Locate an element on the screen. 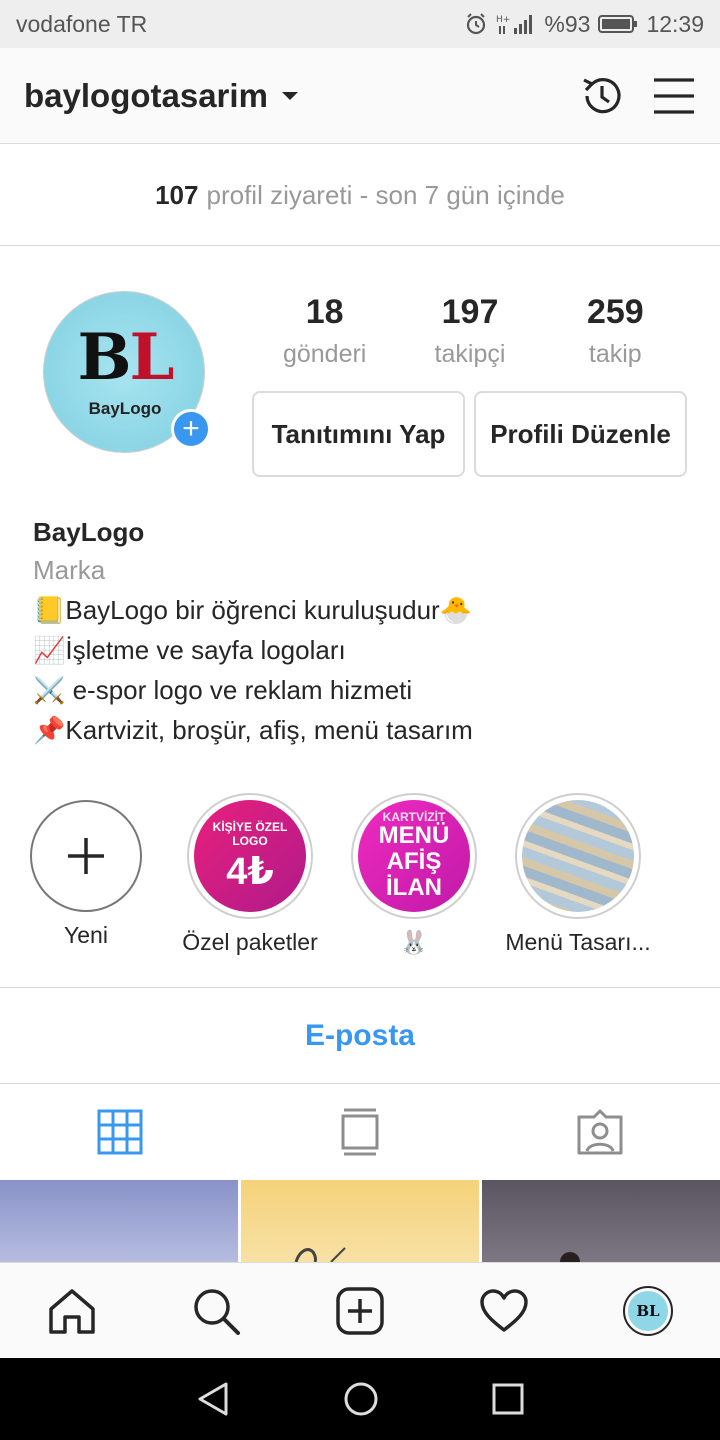 This screenshot has width=720, height=1440. visits-count: 107 is located at coordinates (177, 194).